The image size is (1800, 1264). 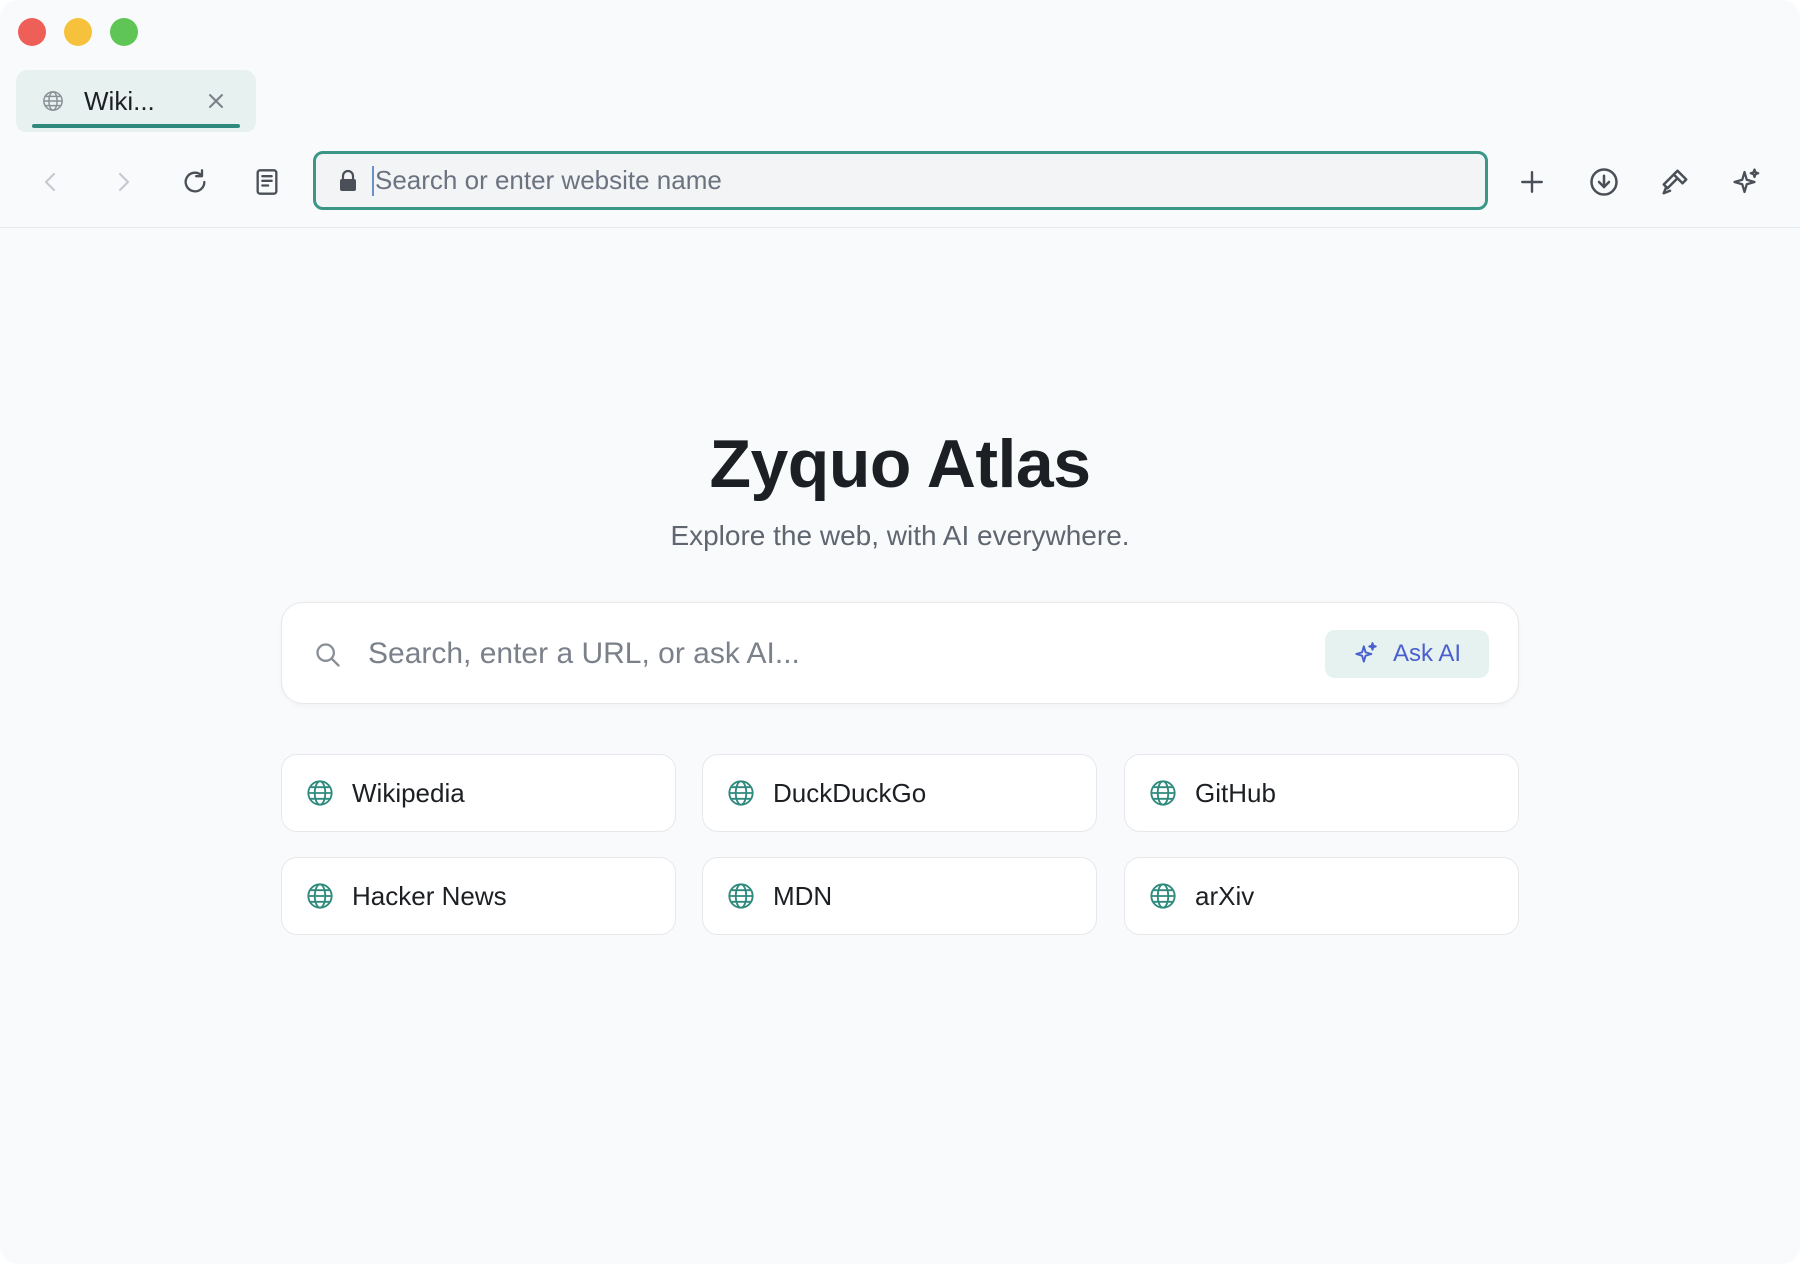 What do you see at coordinates (328, 655) in the screenshot?
I see `search-icon` at bounding box center [328, 655].